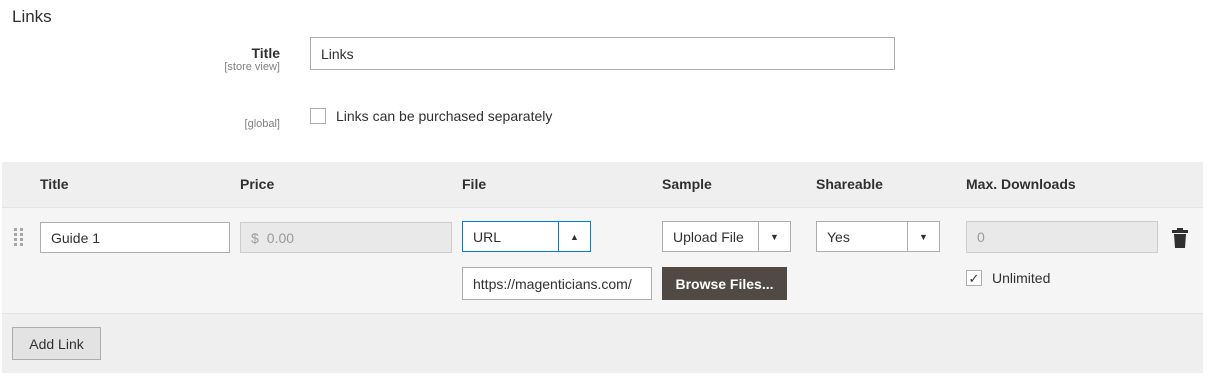 This screenshot has height=383, width=1213. I want to click on sample-type-value: Upload File, so click(708, 236).